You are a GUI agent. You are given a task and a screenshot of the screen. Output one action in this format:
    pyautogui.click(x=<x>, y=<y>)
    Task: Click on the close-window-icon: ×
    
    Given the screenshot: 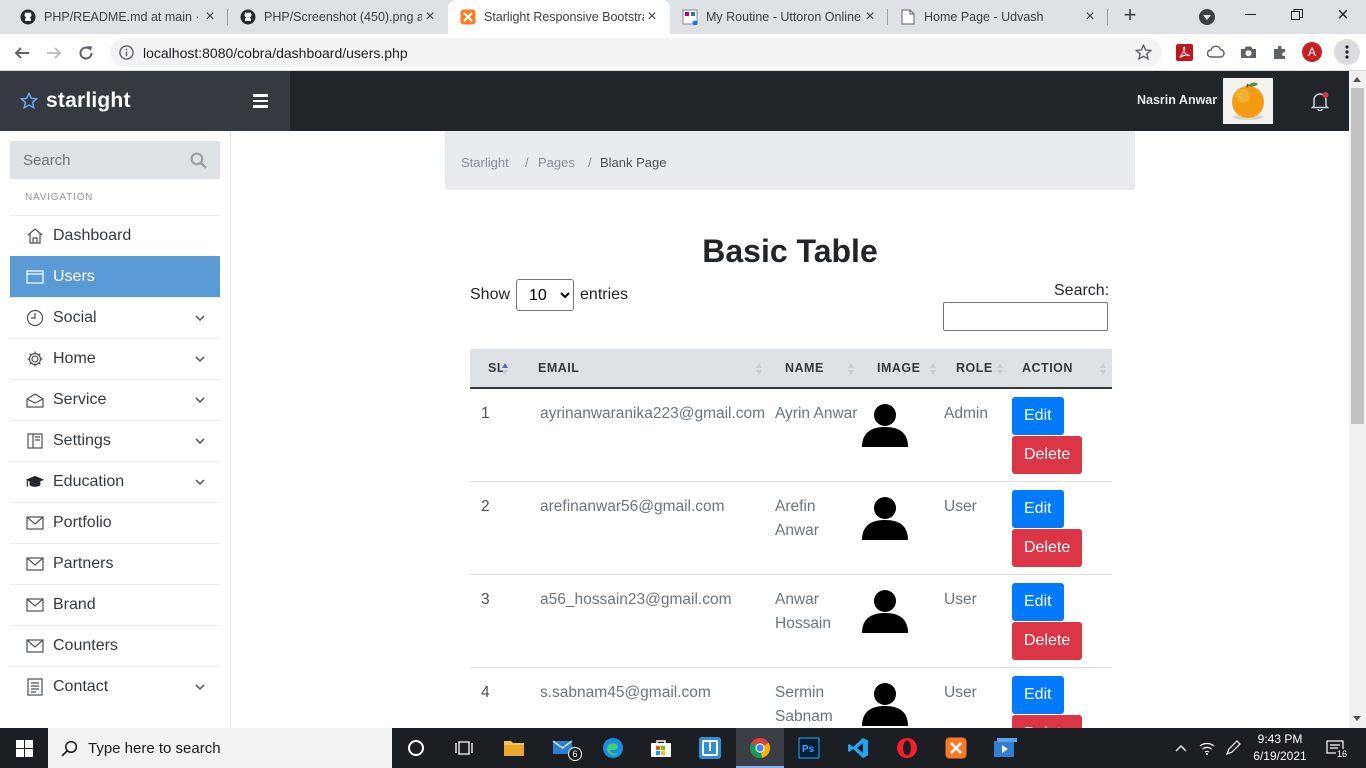 What is the action you would take?
    pyautogui.click(x=1343, y=15)
    